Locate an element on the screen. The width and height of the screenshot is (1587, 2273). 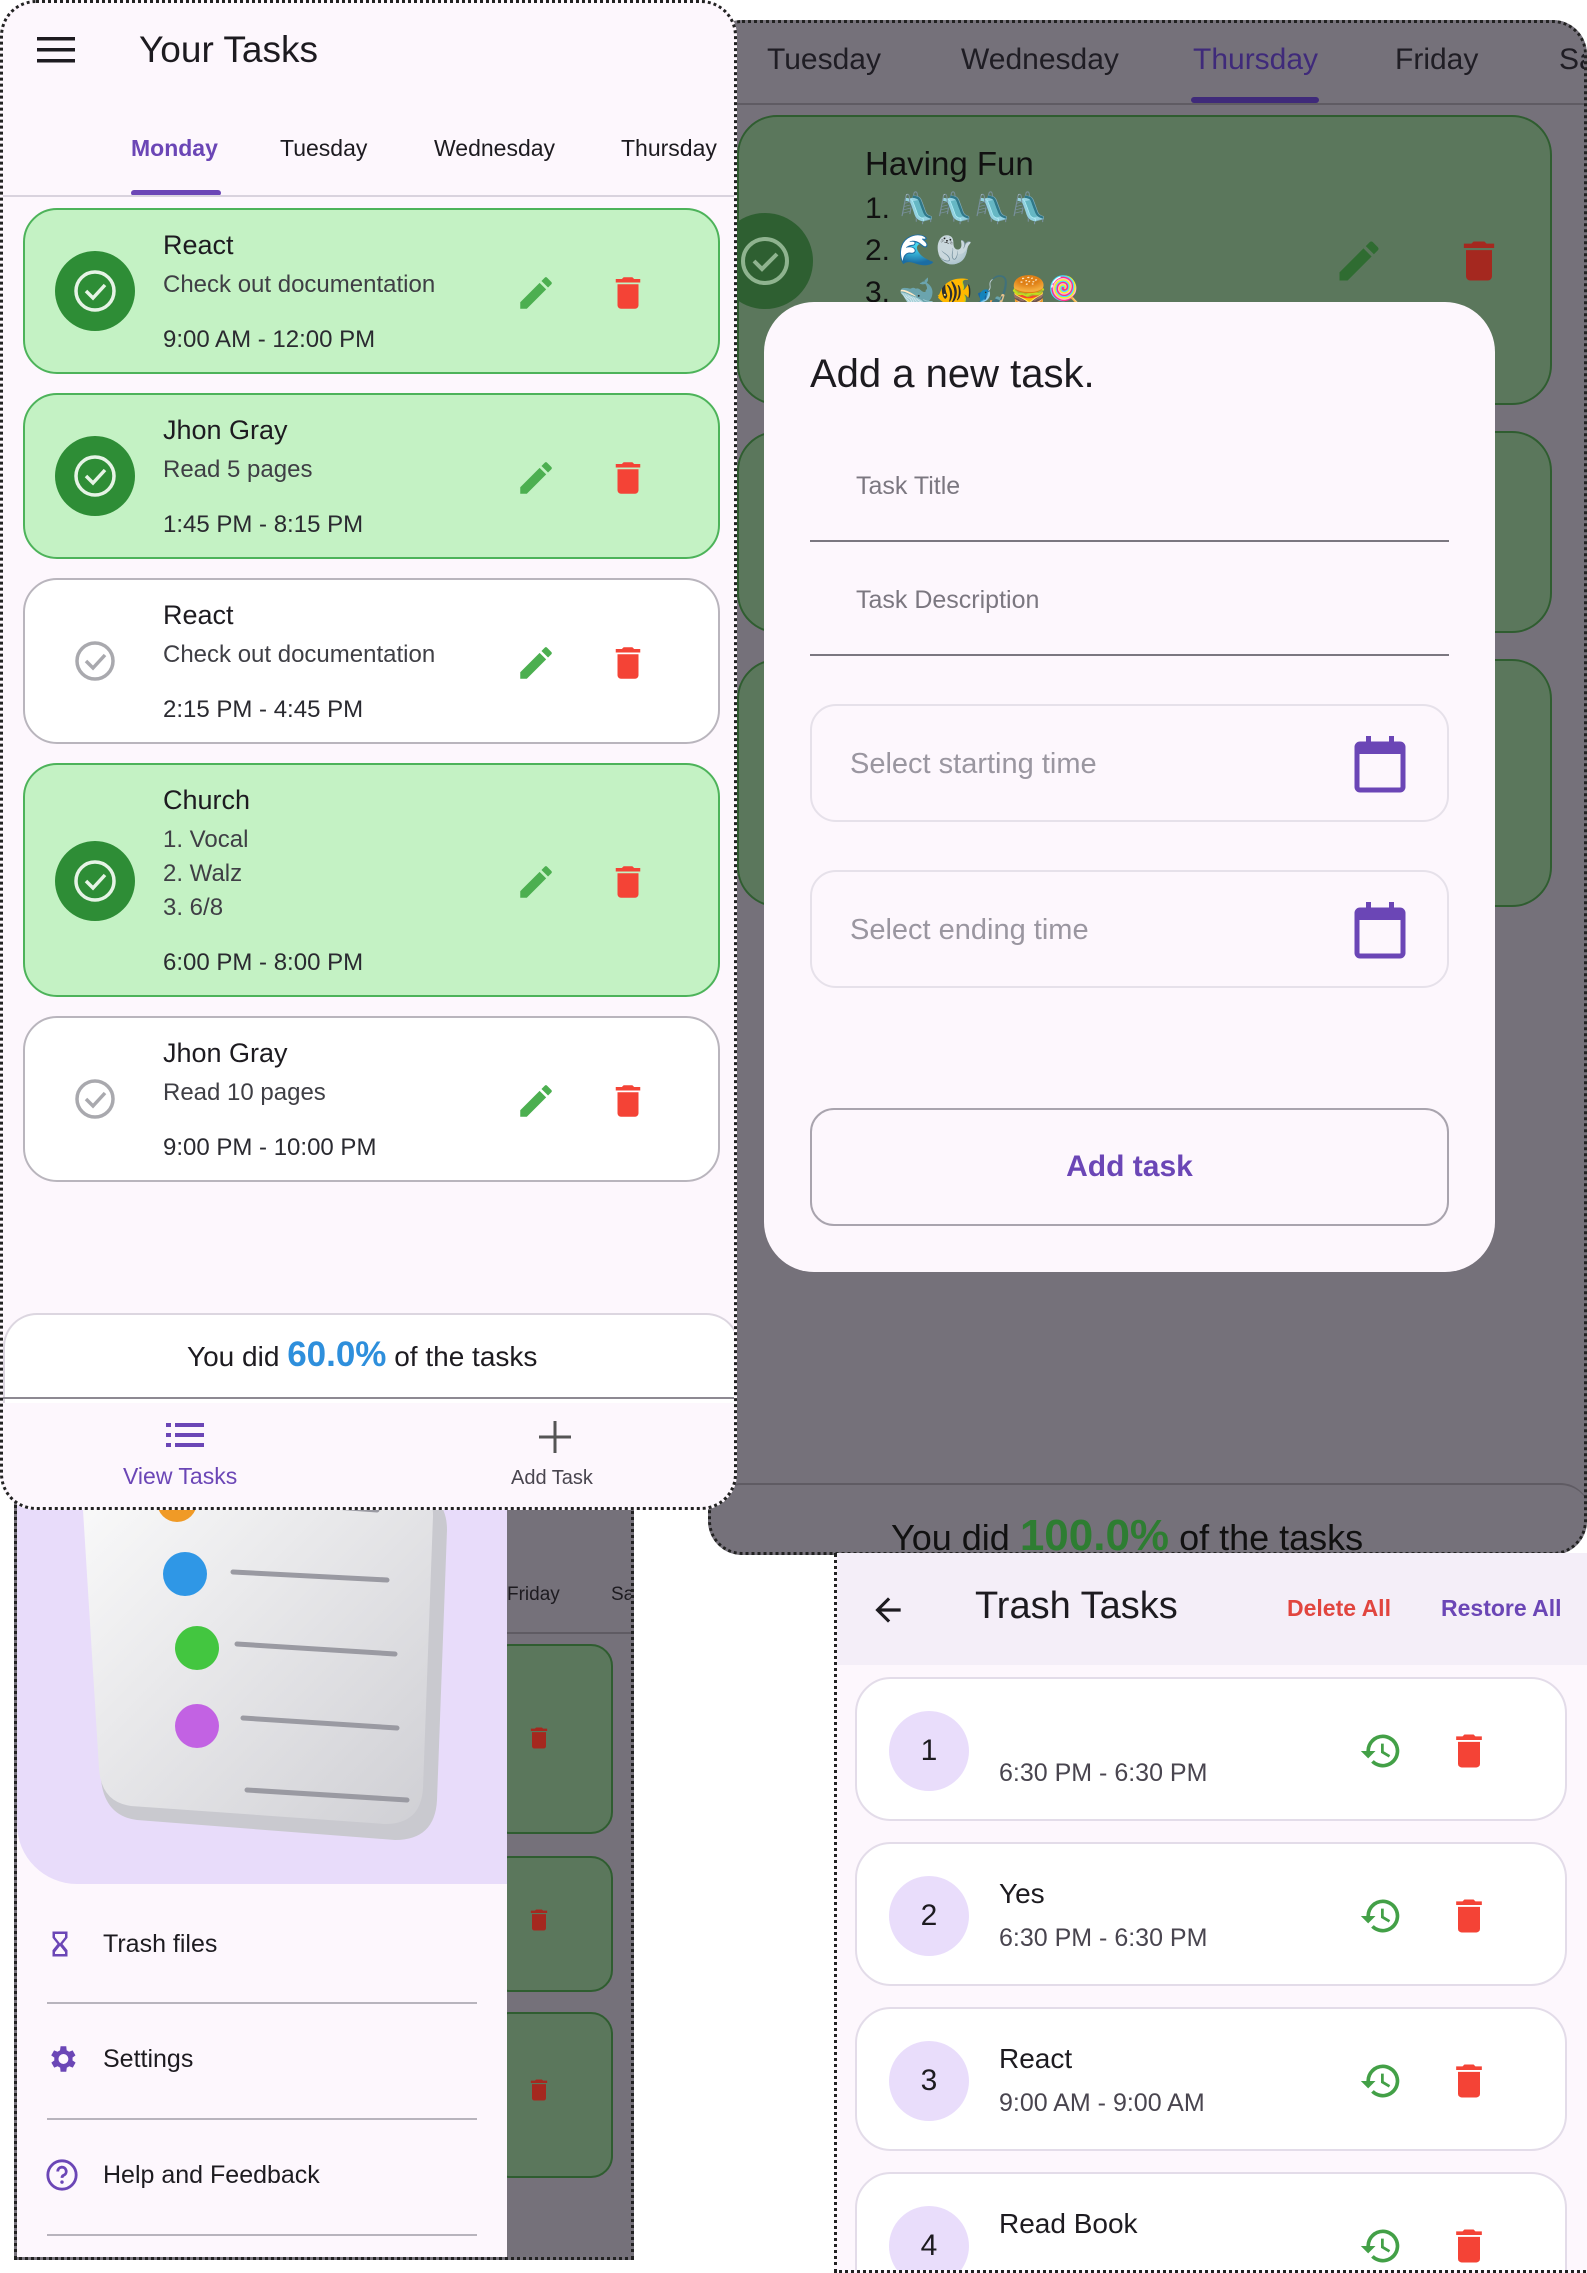
trash-task-card: 2 Yes 6:30 PM - 6:30 PM is located at coordinates (1211, 1914).